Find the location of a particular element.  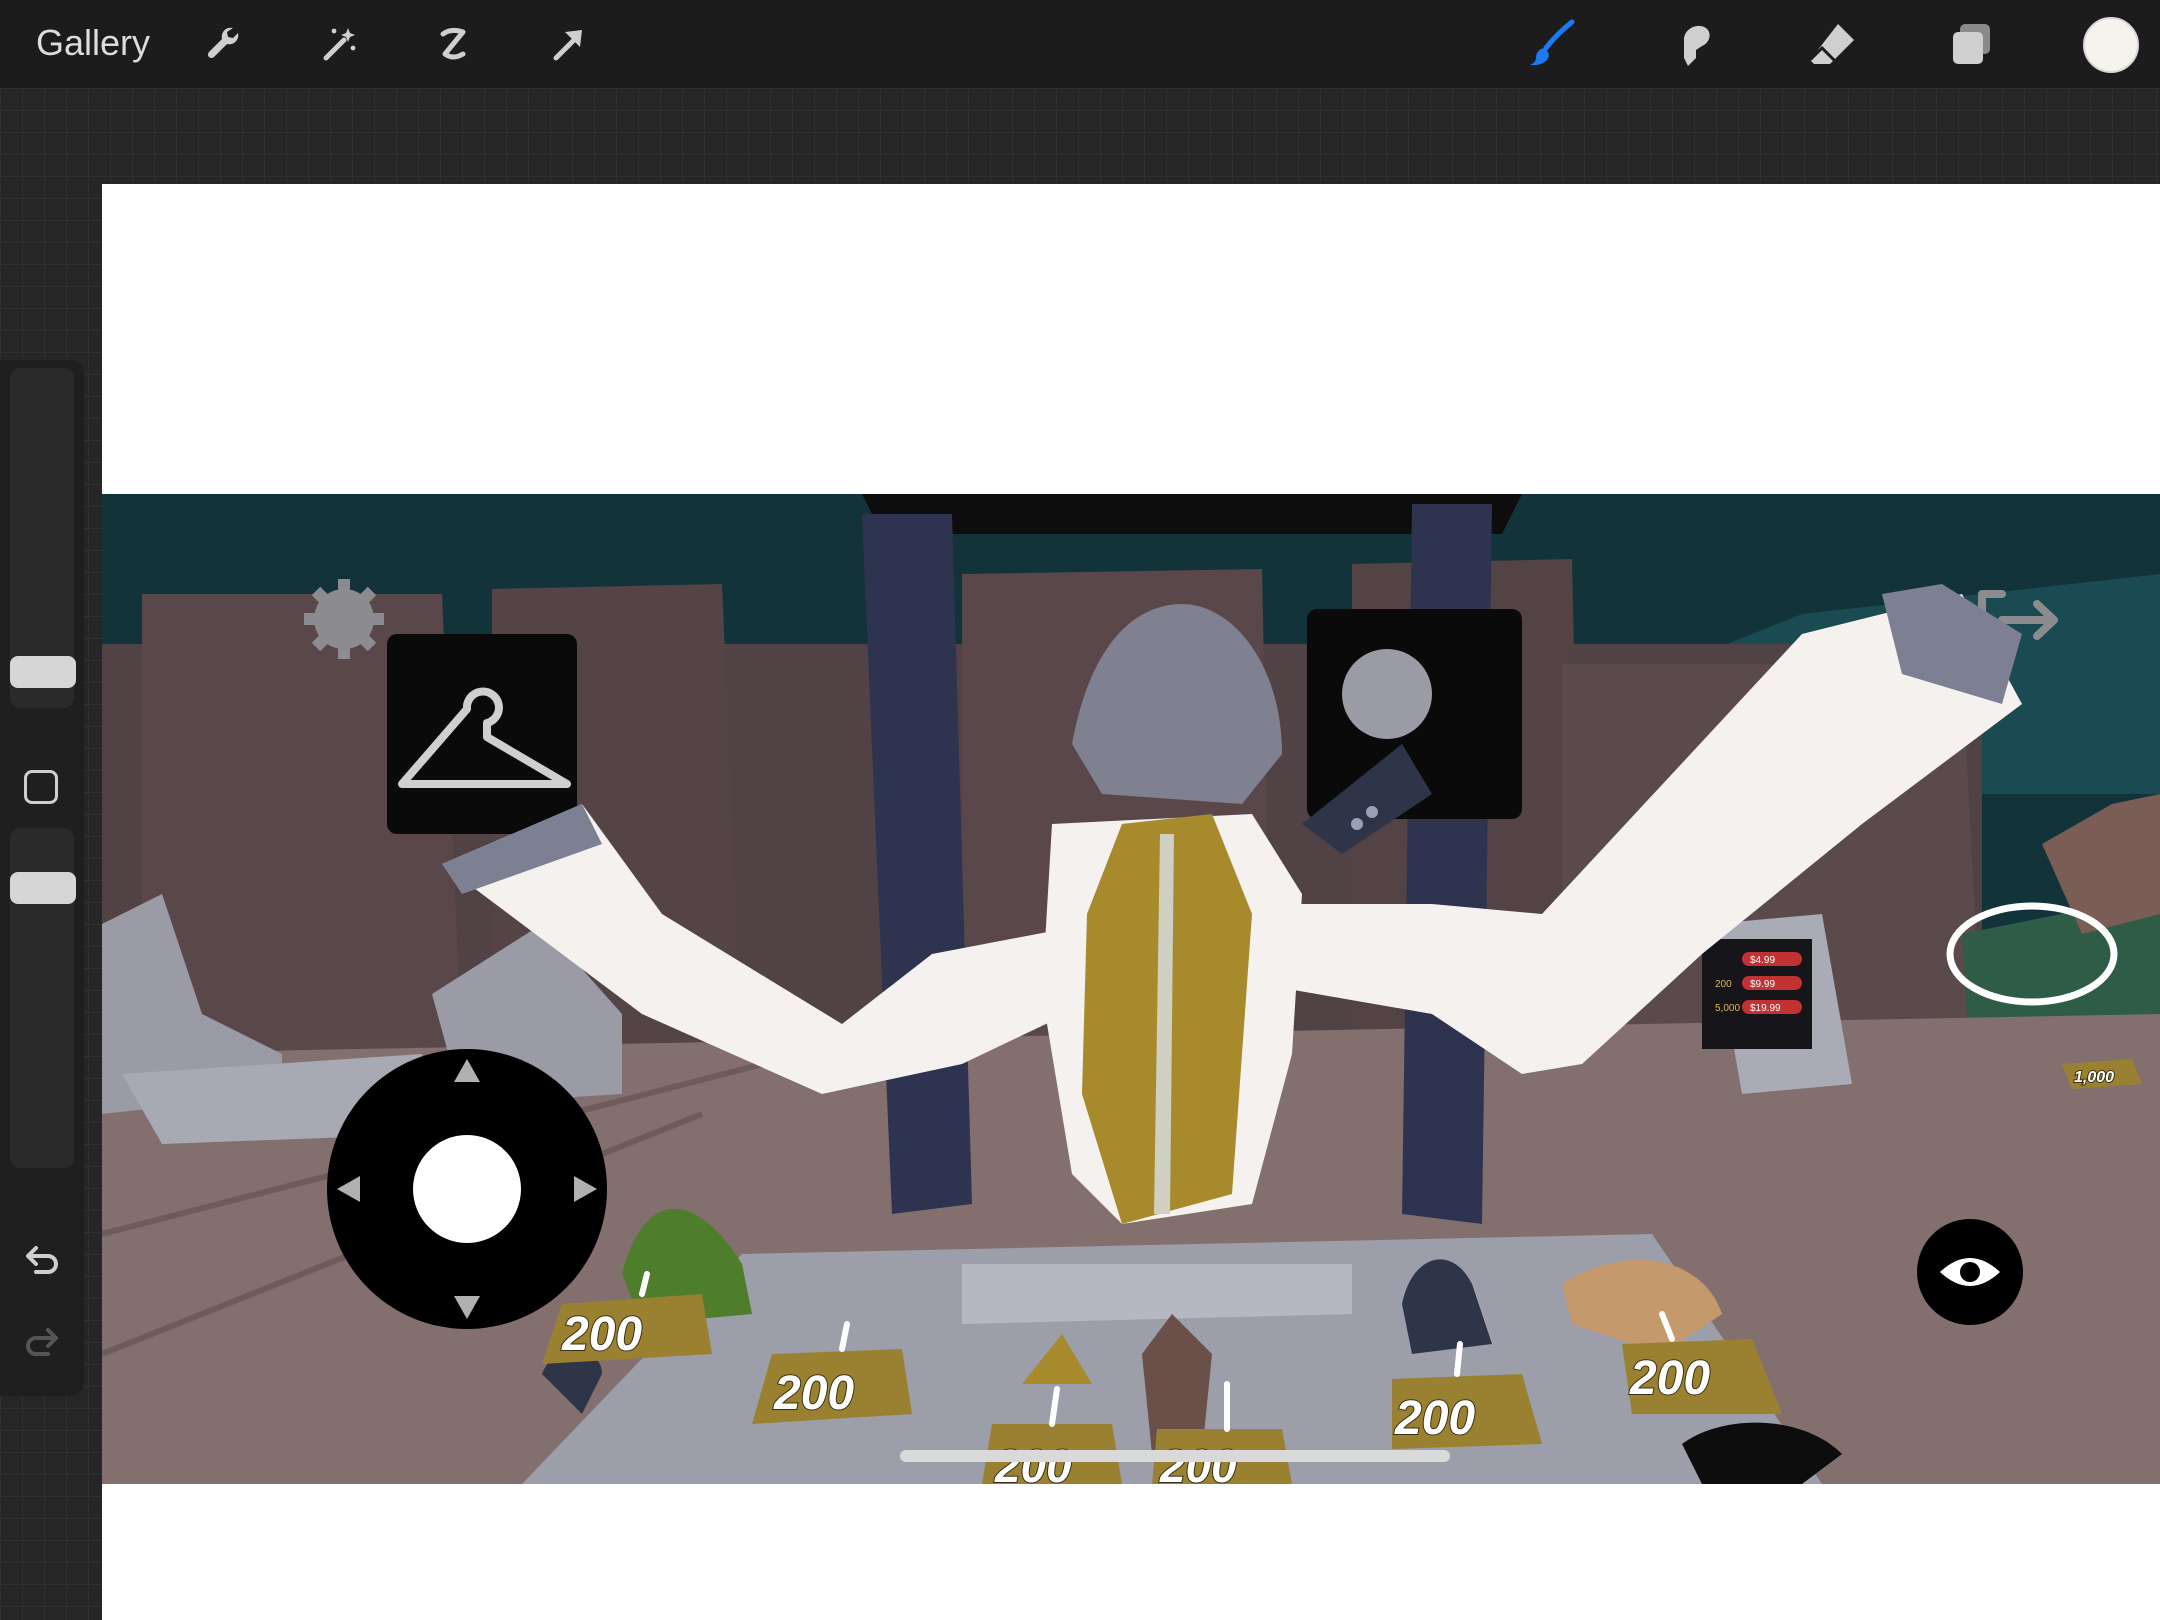

eraser-icon is located at coordinates (1832, 44).